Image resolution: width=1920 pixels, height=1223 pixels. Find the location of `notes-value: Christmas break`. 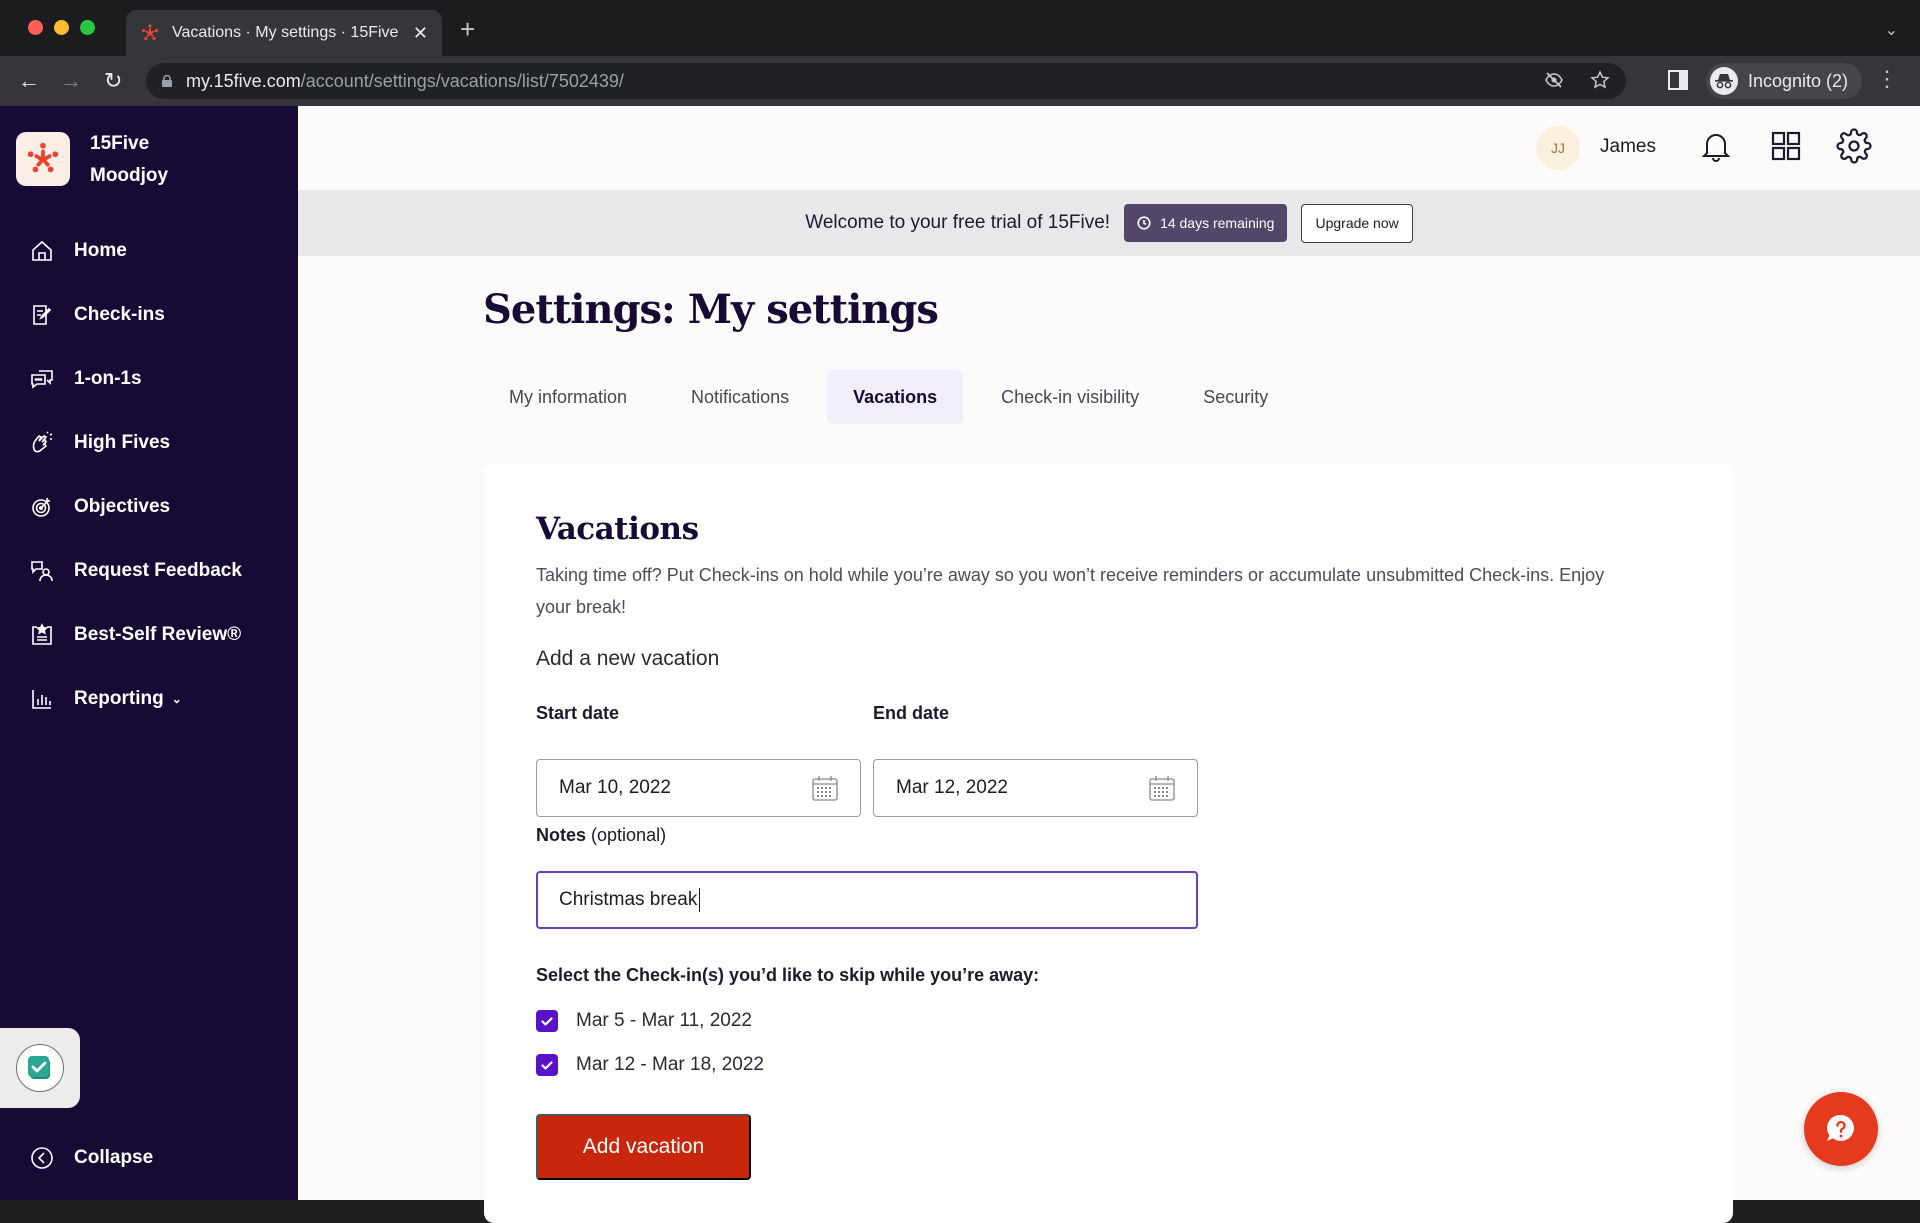

notes-value: Christmas break is located at coordinates (628, 899).